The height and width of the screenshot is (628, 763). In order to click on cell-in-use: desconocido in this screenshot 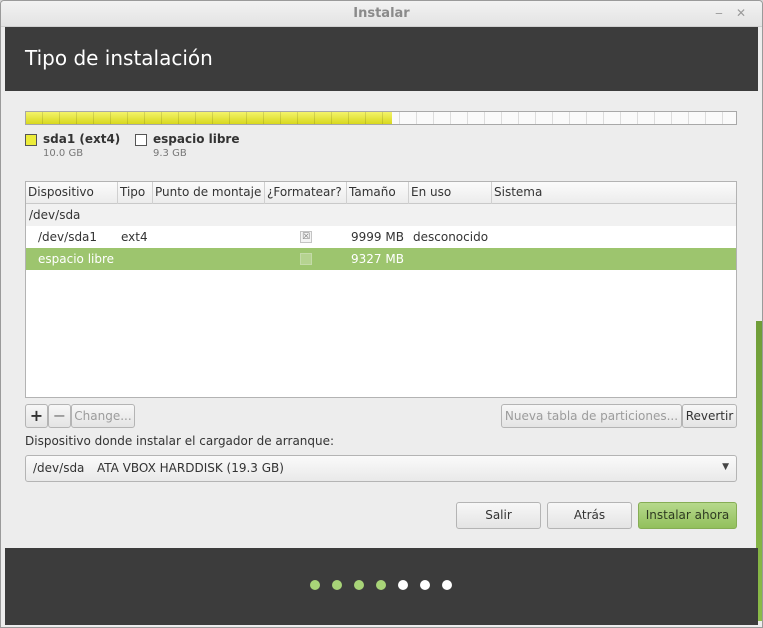, I will do `click(451, 237)`.